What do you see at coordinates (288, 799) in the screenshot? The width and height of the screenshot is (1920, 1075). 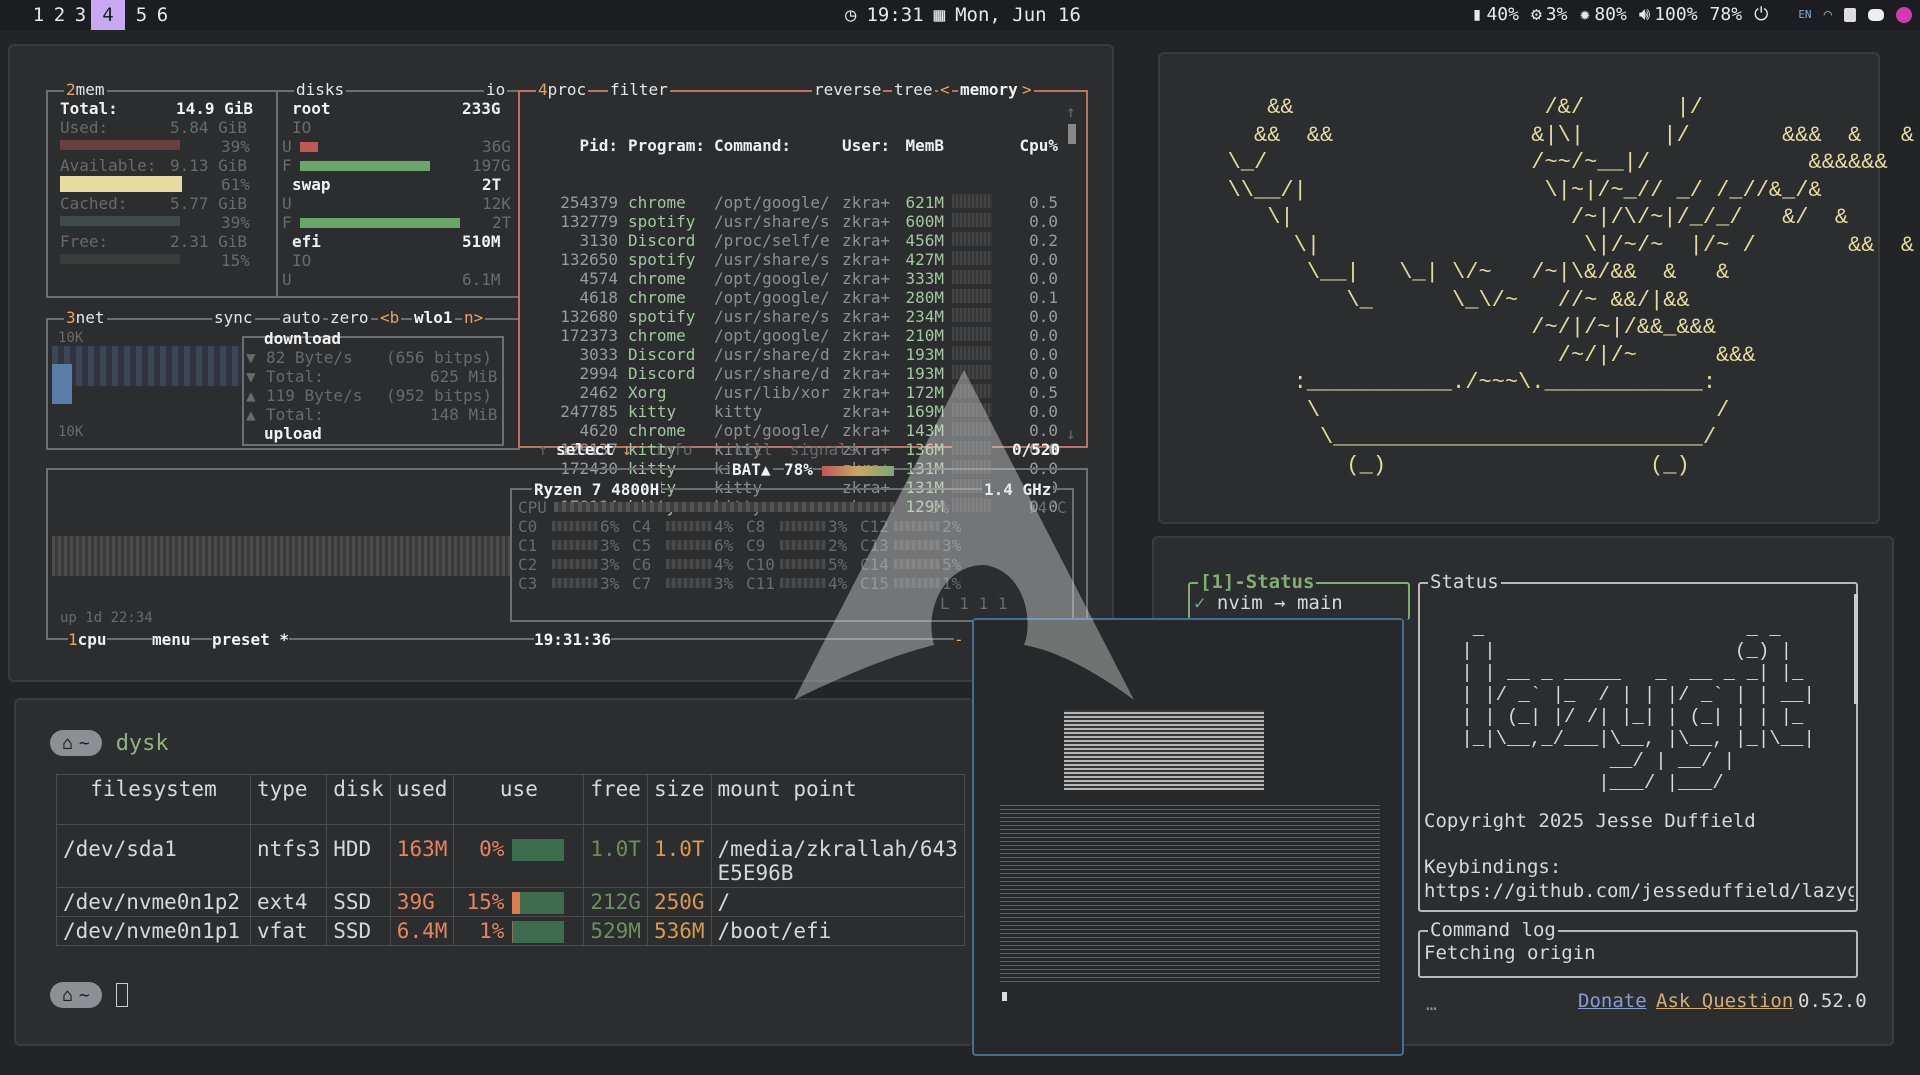 I see `dysk-header-type: type` at bounding box center [288, 799].